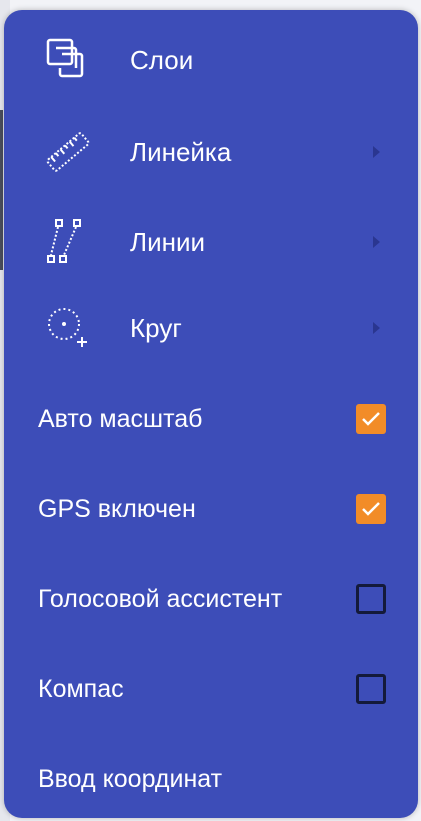 The height and width of the screenshot is (821, 421). I want to click on menu-item-enter-coordinates: Ввод координат, so click(211, 779).